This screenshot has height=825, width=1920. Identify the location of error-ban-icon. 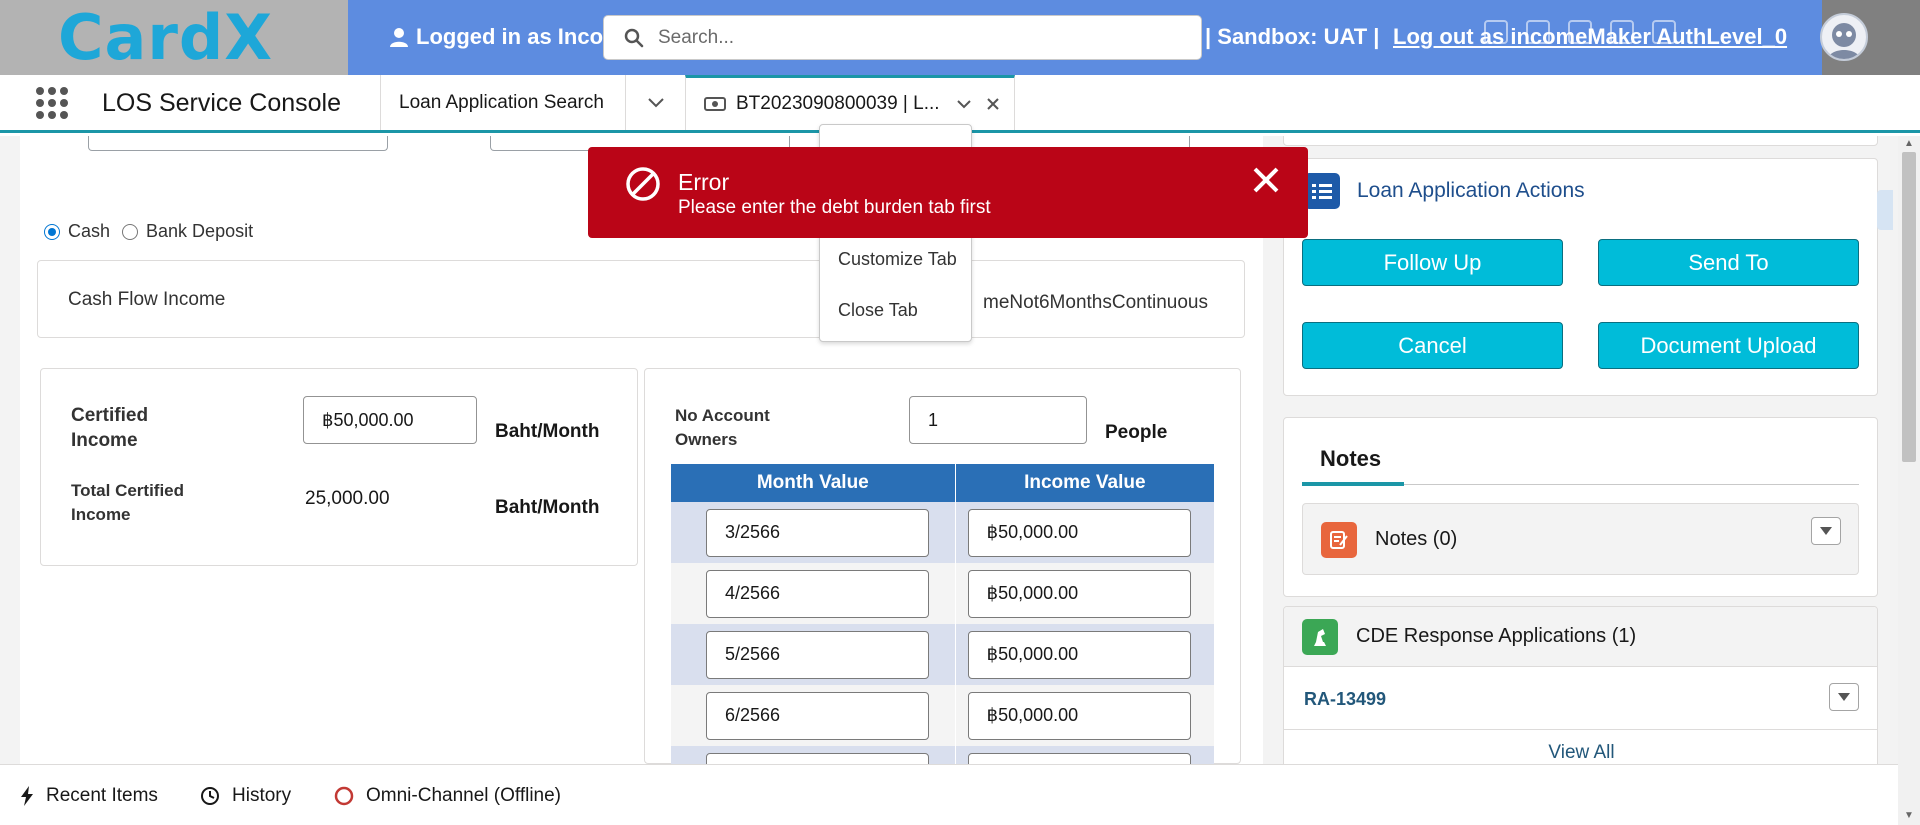
(643, 184).